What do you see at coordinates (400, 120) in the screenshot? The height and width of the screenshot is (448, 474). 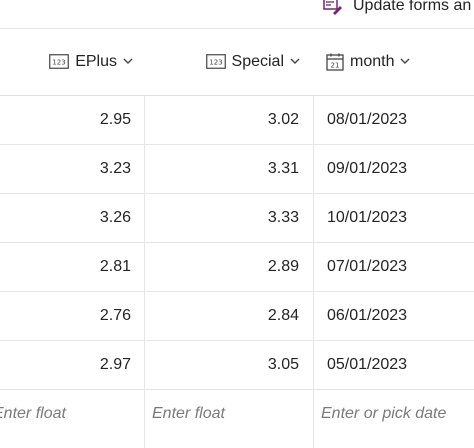 I see `cell-month: 08/01/2023` at bounding box center [400, 120].